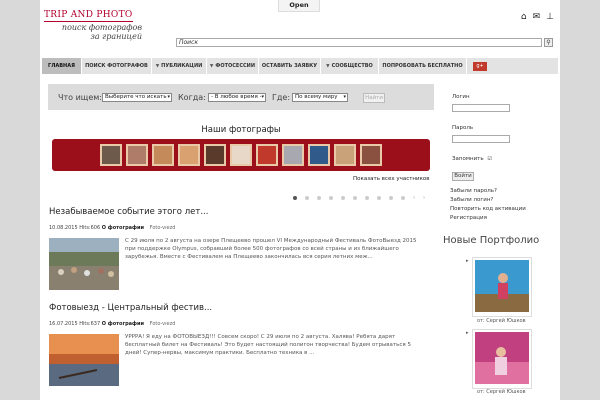 This screenshot has height=400, width=600. I want to click on home-icon: ⌂, so click(524, 17).